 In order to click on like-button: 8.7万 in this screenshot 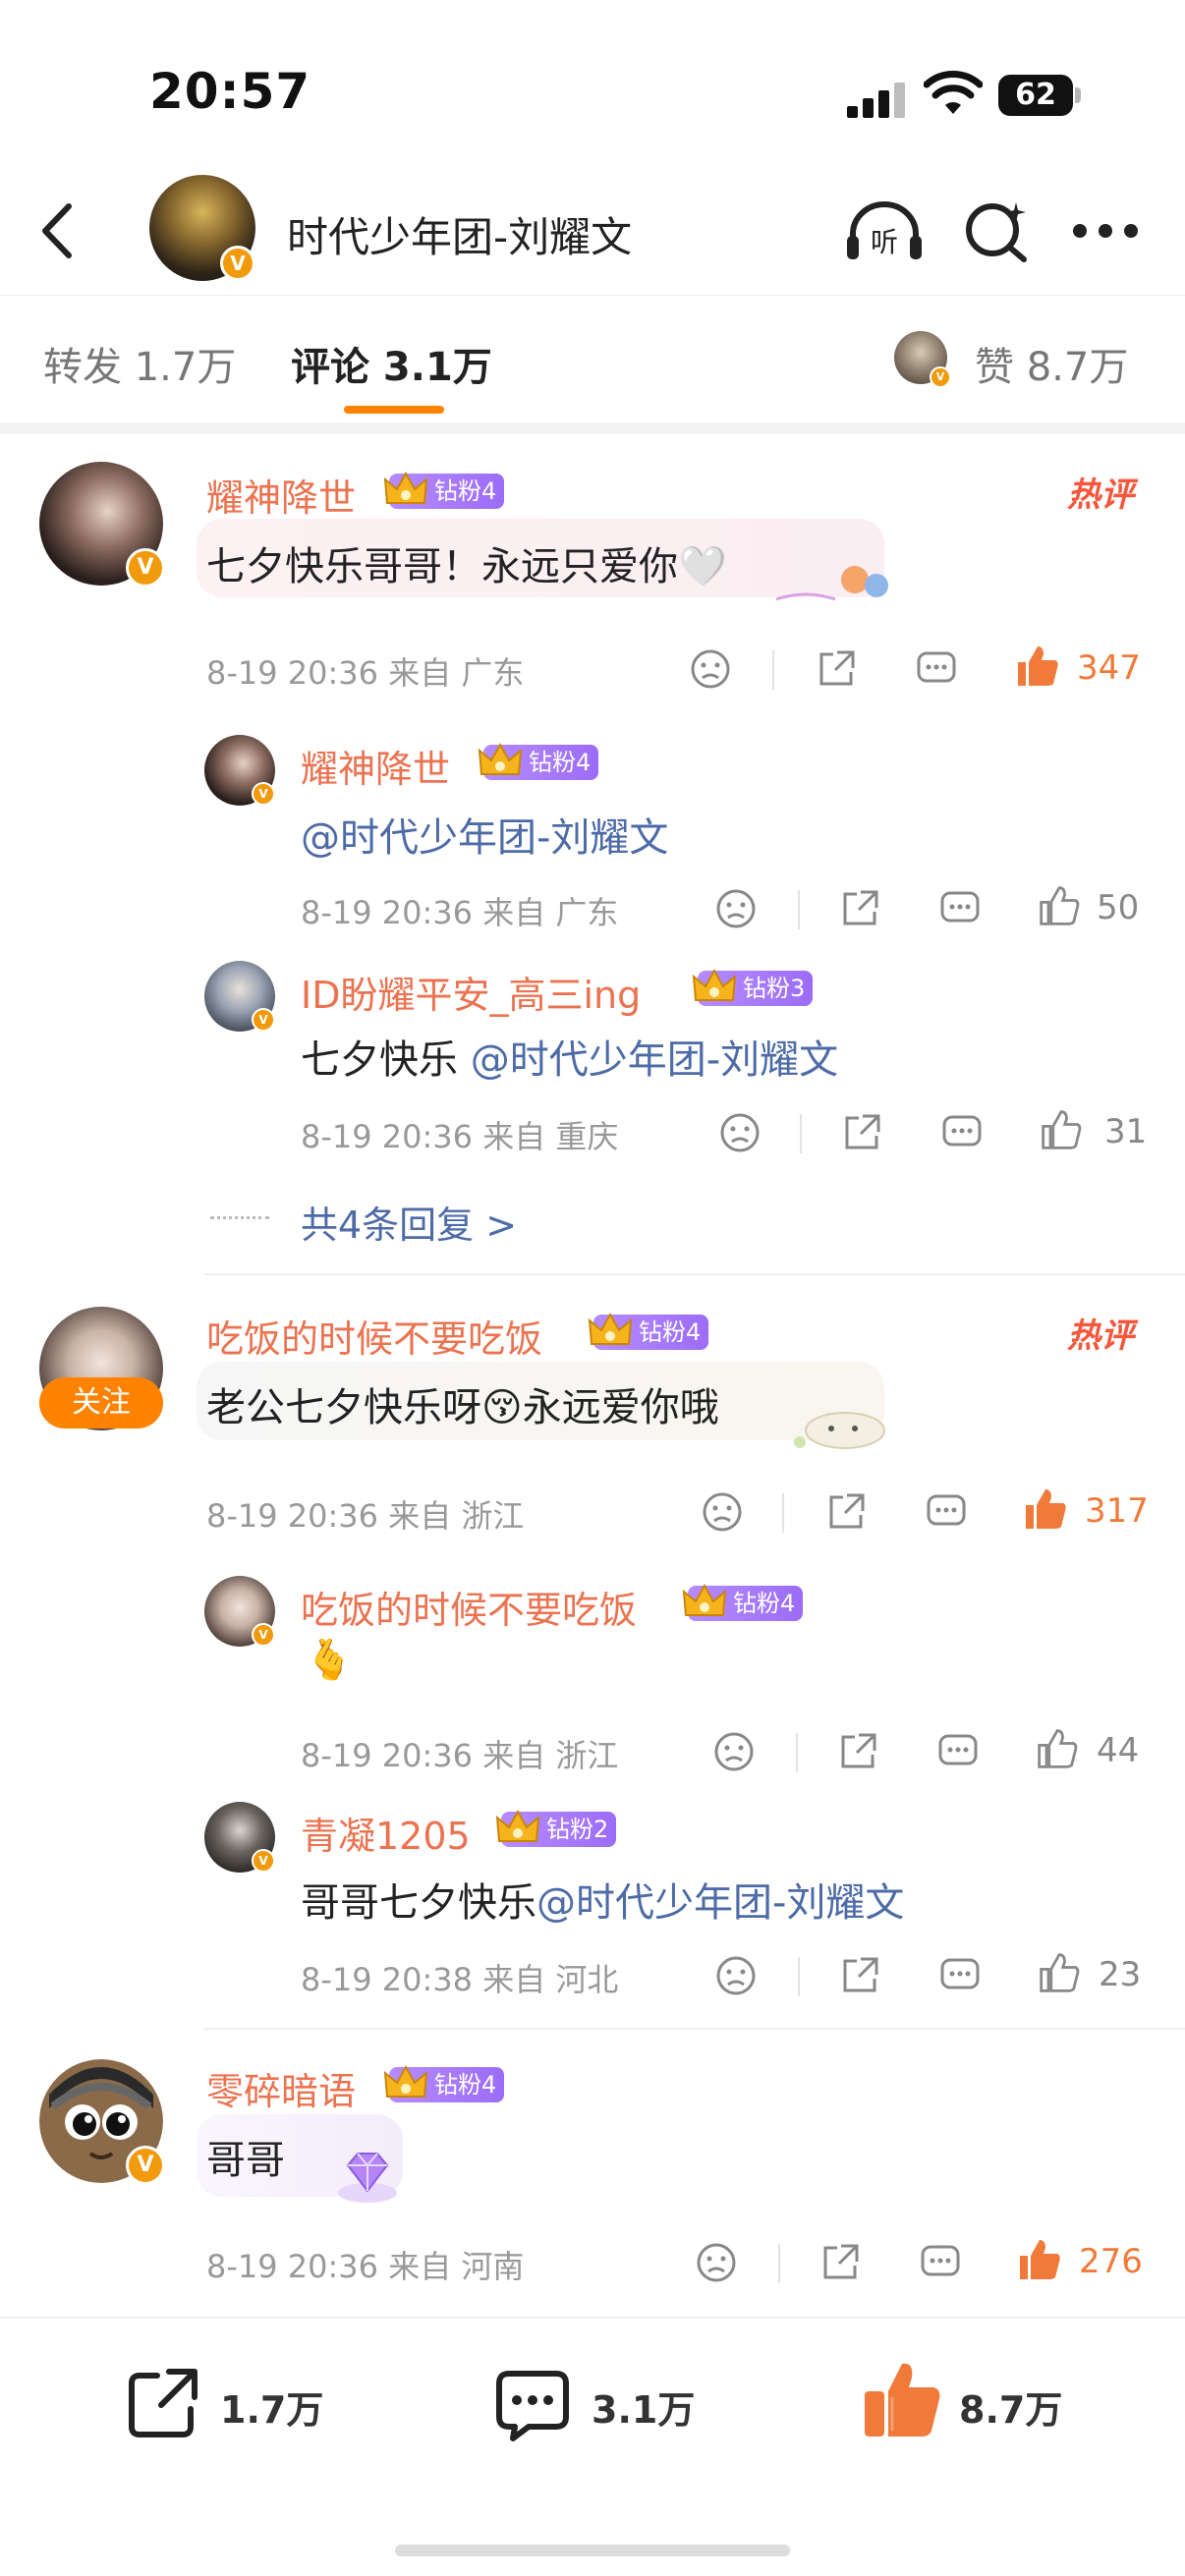, I will do `click(969, 2402)`.